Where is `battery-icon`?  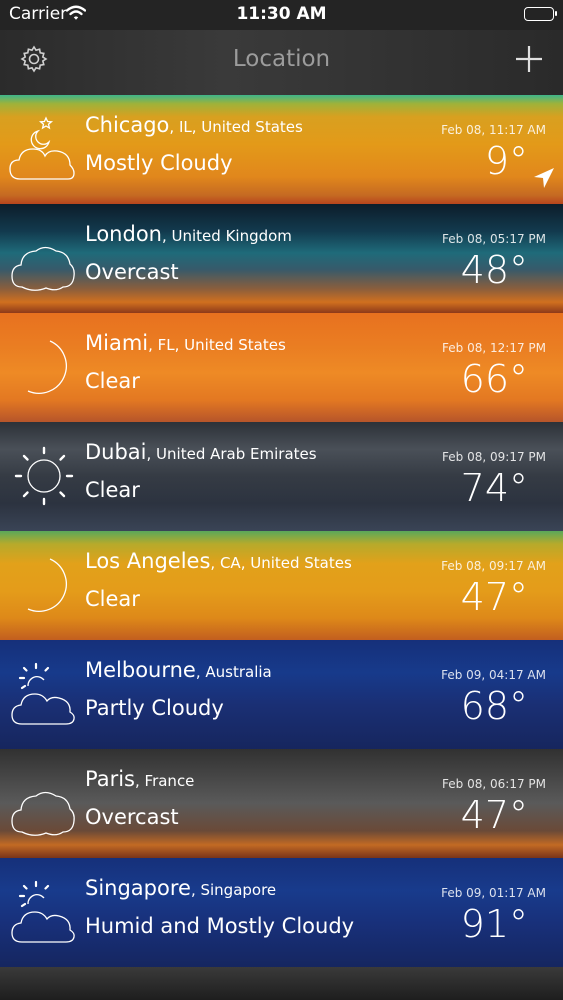 battery-icon is located at coordinates (540, 14).